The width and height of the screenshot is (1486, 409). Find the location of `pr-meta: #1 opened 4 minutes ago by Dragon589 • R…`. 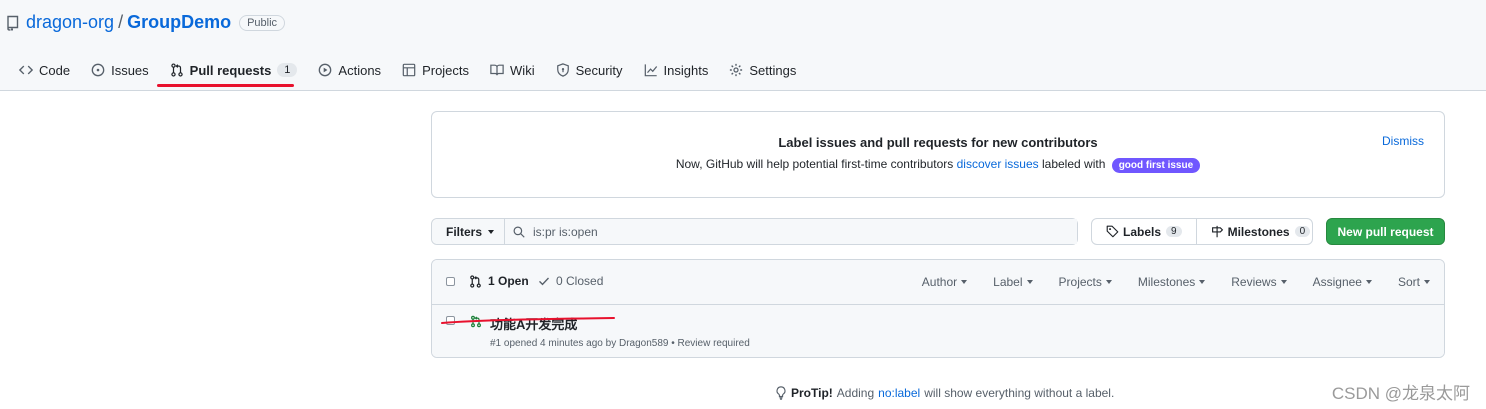

pr-meta: #1 opened 4 minutes ago by Dragon589 • R… is located at coordinates (620, 343).